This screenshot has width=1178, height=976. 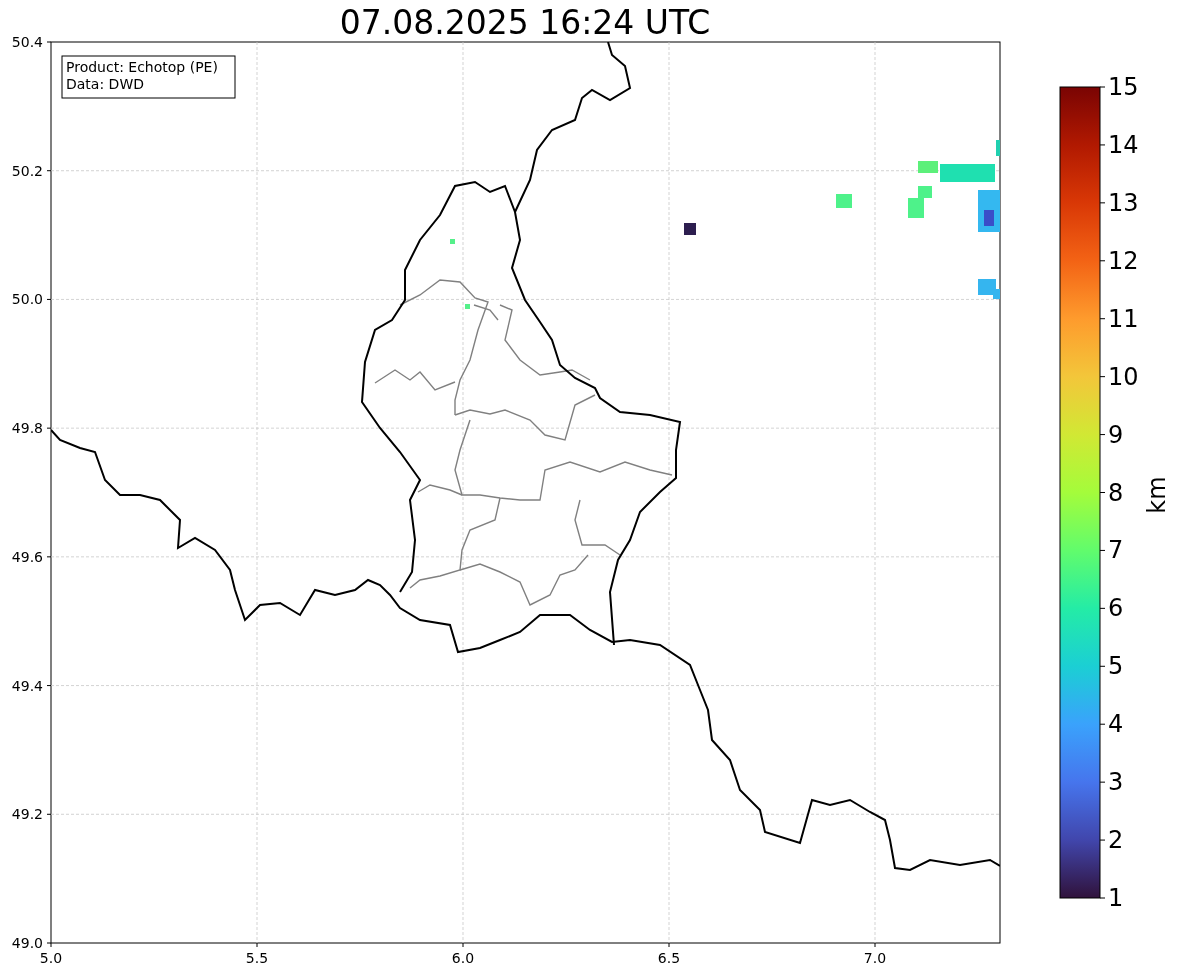 I want to click on colorbar-tick-label: 12, so click(x=1123, y=260).